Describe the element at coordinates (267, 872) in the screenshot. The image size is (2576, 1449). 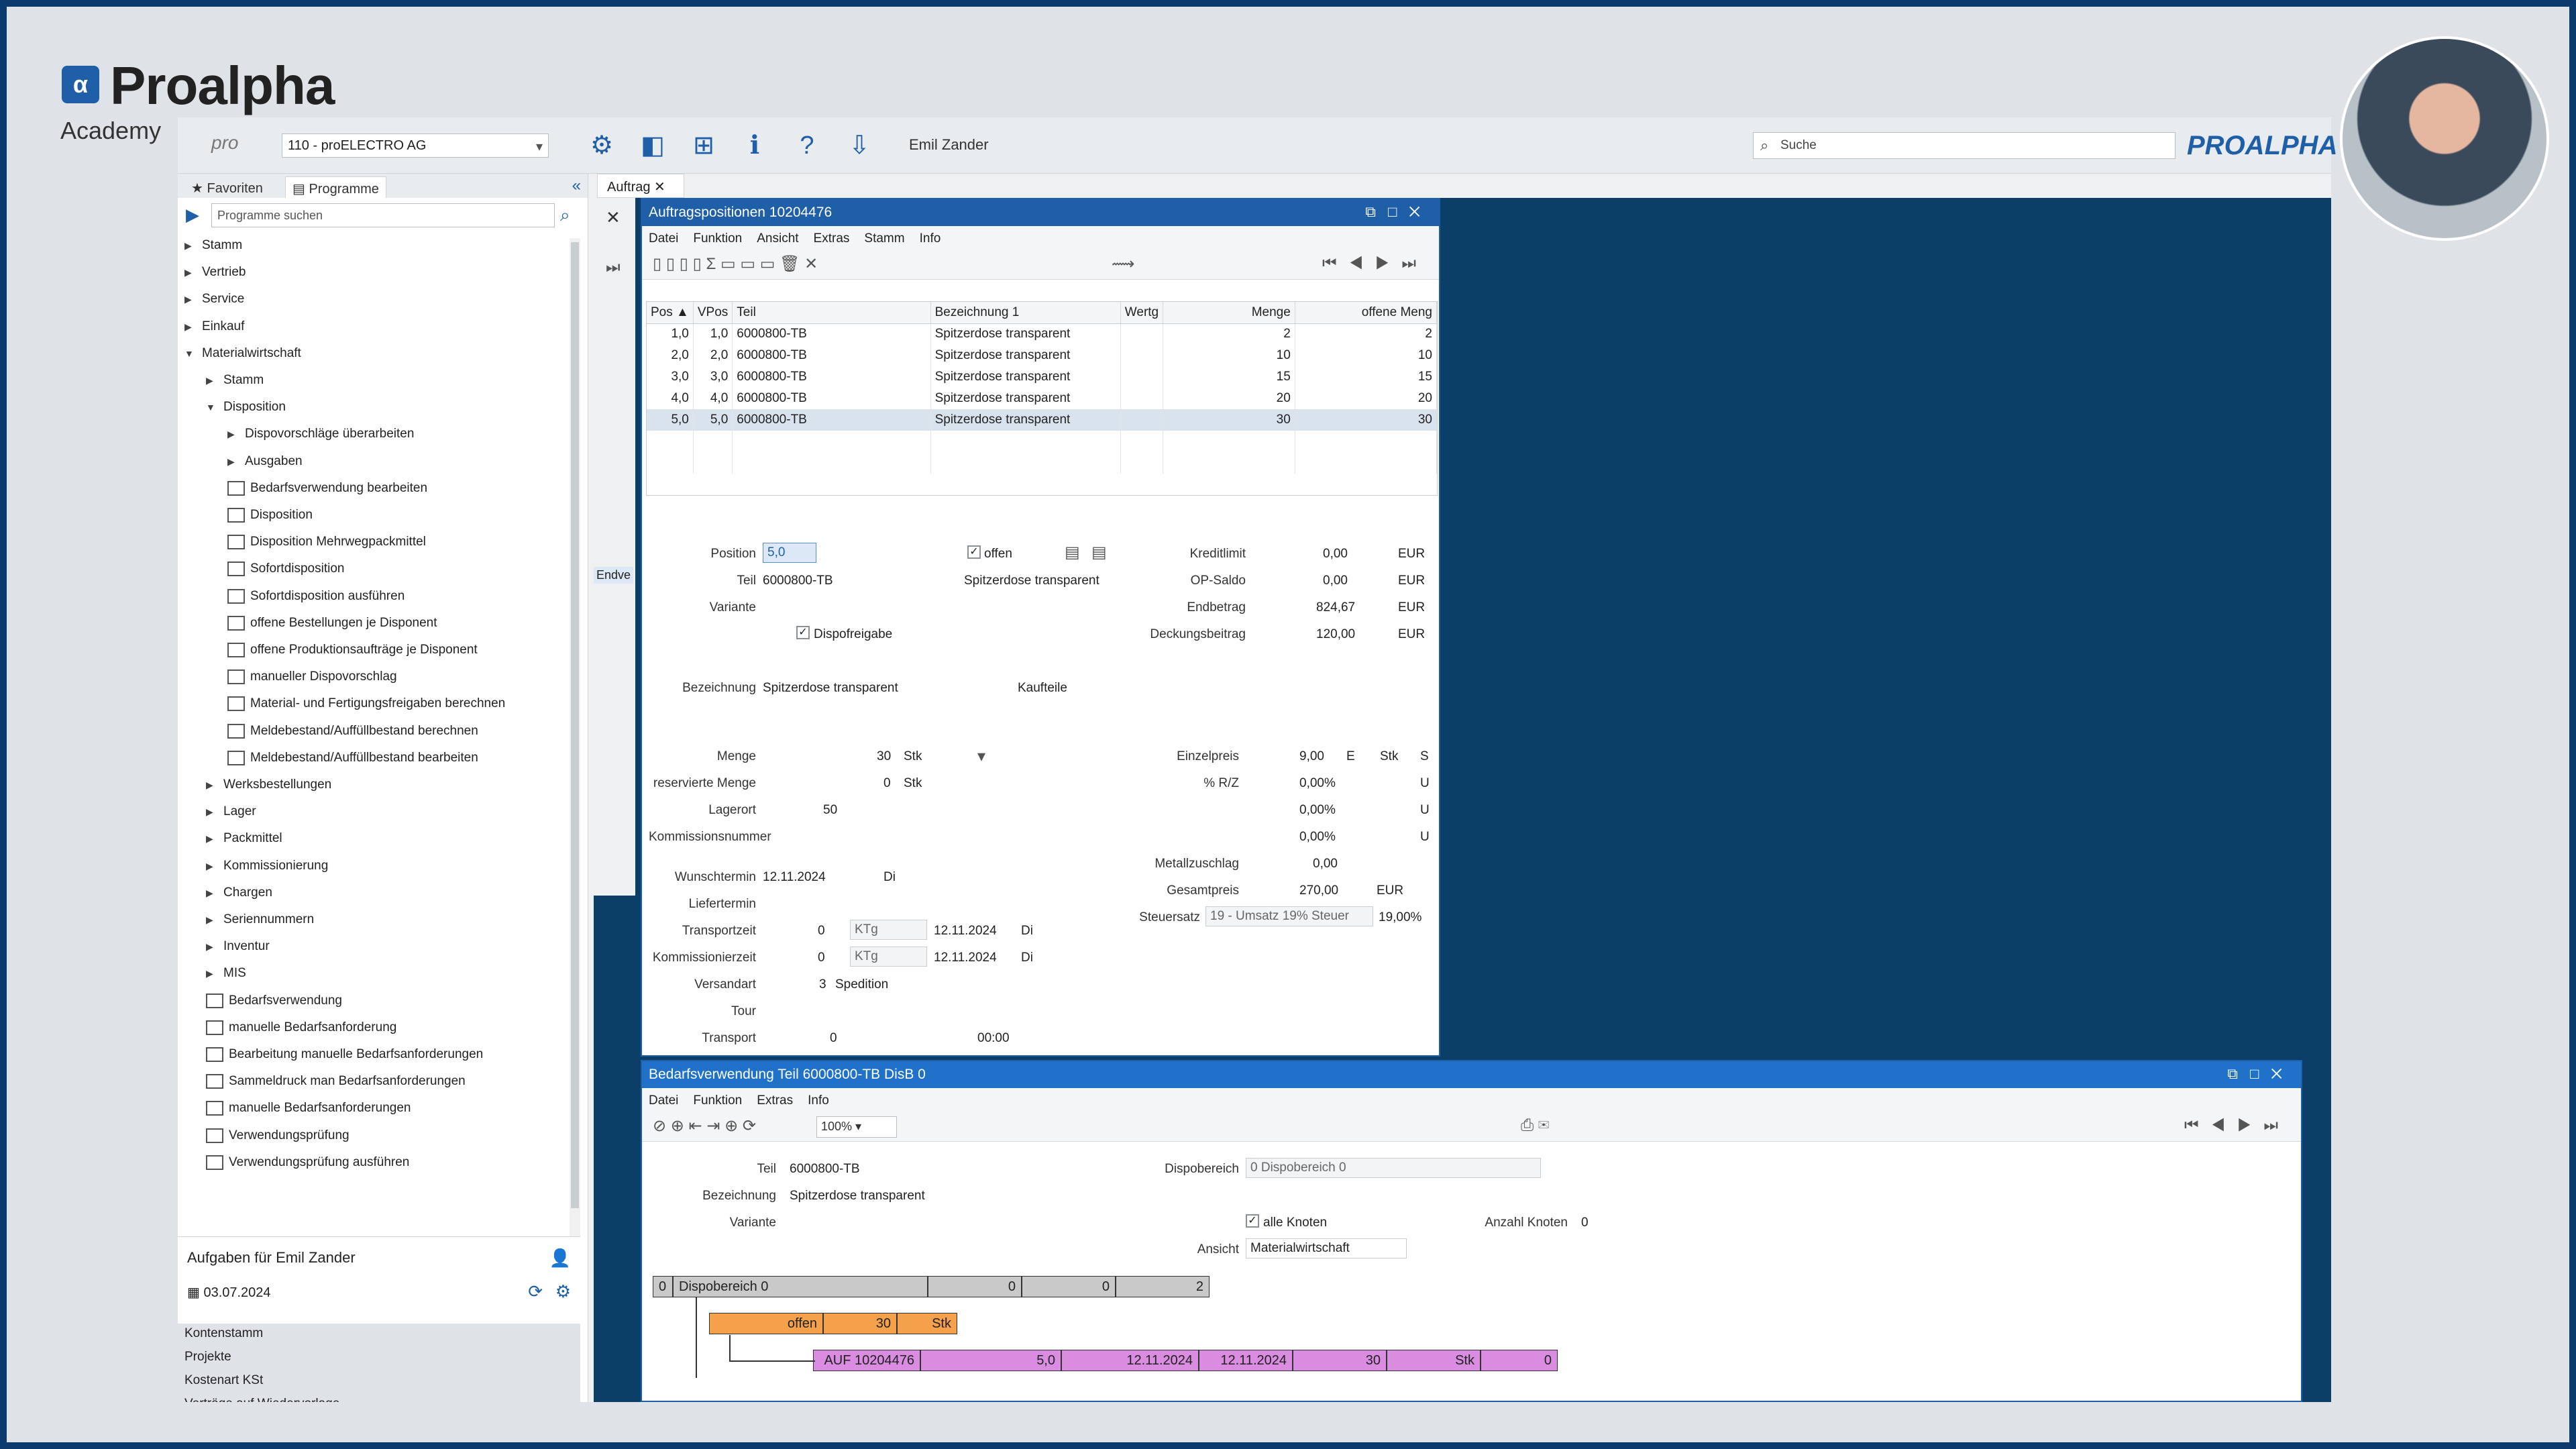
I see `tree-item: ▶ Kommissionierung` at that location.